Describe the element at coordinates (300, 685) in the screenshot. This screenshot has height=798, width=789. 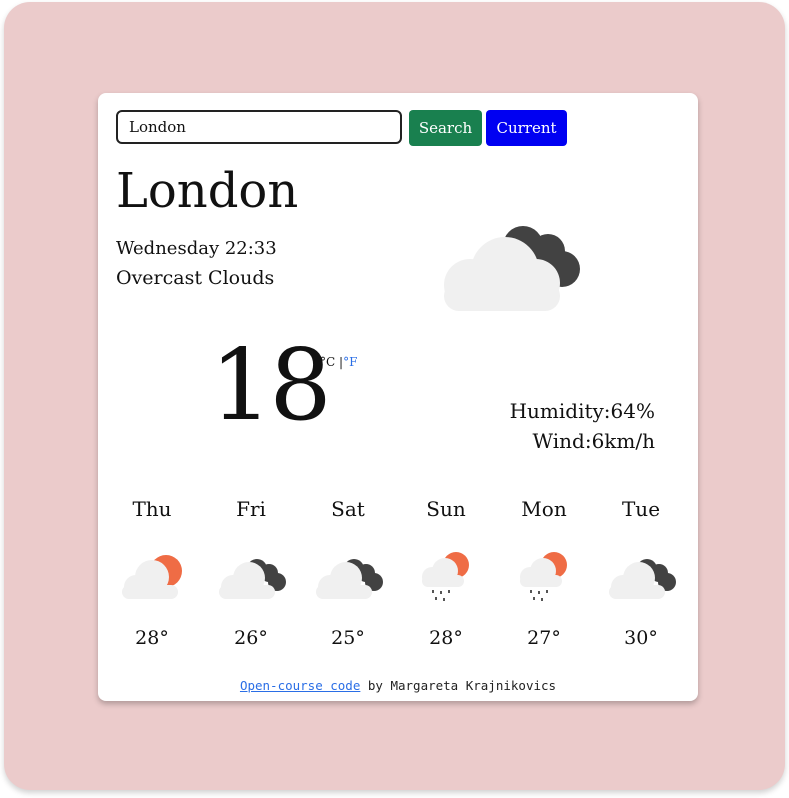
I see `open-course-code-link: Open-course code` at that location.